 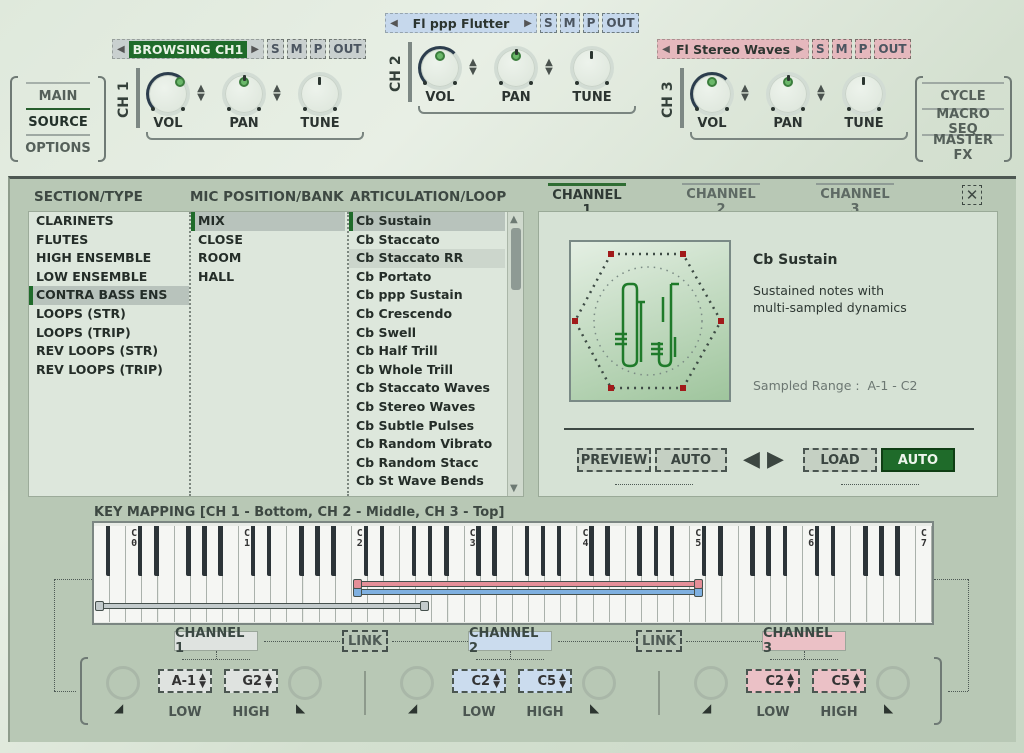 I want to click on list-item: Cb Whole Trill, so click(x=427, y=370).